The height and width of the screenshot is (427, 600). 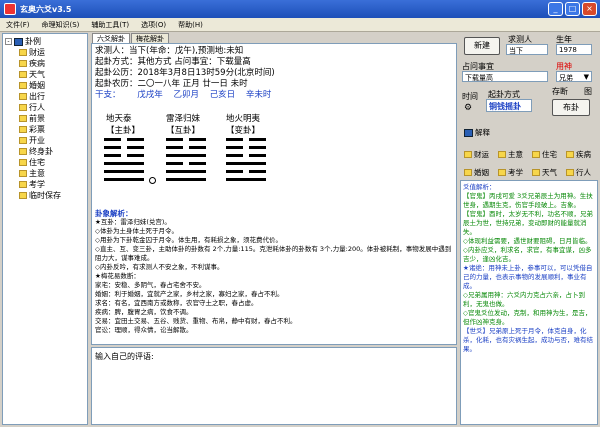 What do you see at coordinates (578, 172) in the screenshot?
I see `category-xingren: 行人` at bounding box center [578, 172].